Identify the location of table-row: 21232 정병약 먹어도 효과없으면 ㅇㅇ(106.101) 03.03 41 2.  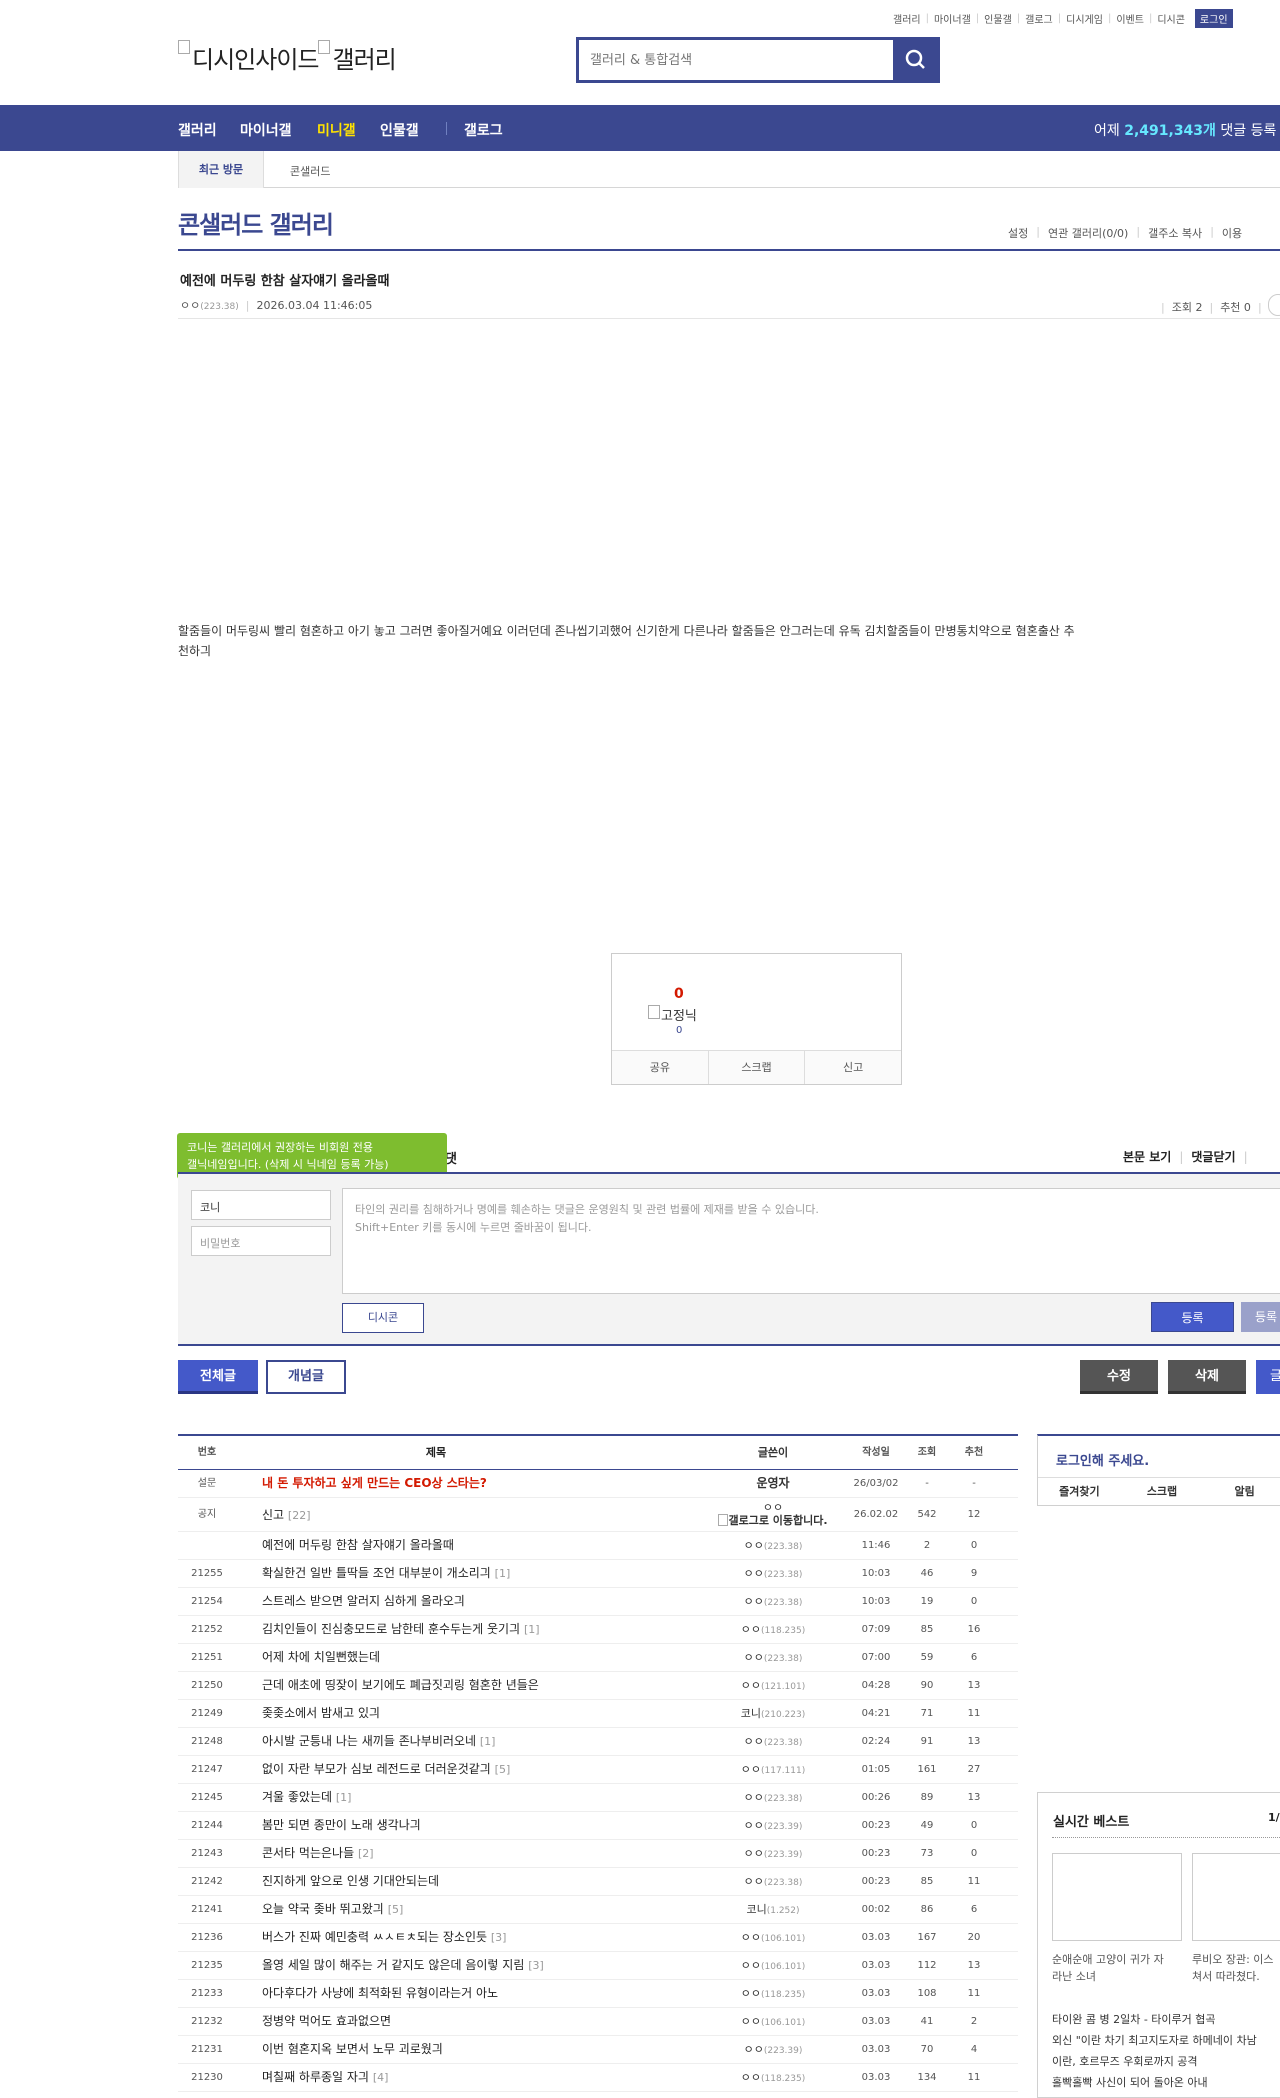
(598, 2022).